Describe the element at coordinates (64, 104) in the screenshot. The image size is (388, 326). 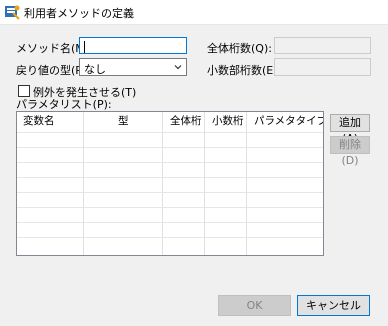
I see `param-list-label: パラメタリスト(P):` at that location.